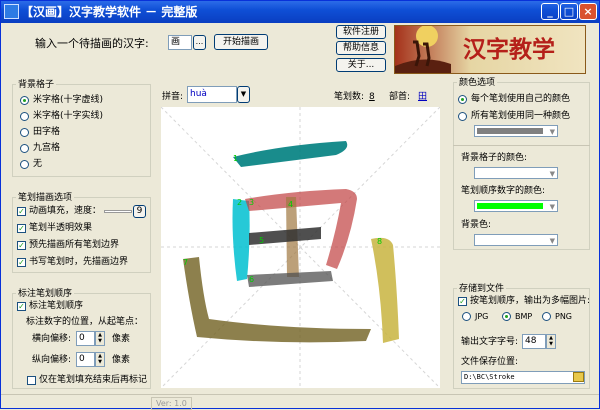 This screenshot has width=600, height=410. What do you see at coordinates (118, 211) in the screenshot?
I see `speed-slider` at bounding box center [118, 211].